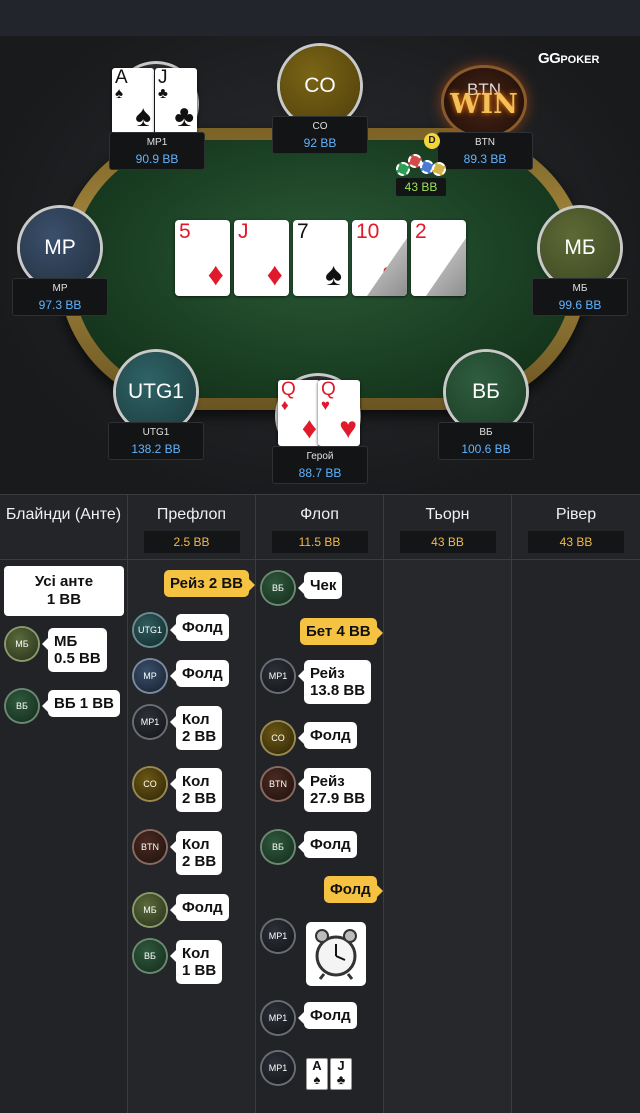  I want to click on action-bb: ВБ Кол 1 BB, so click(178, 962).